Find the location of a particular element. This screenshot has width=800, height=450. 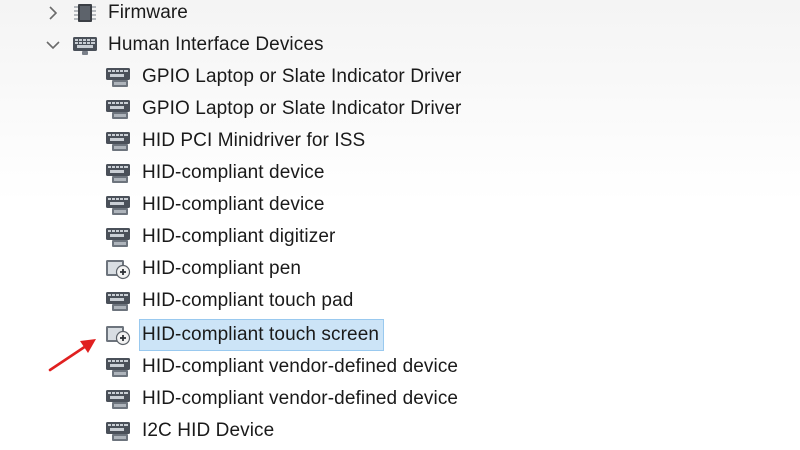

tree-item-i2c-hid-device: I2C HID Device is located at coordinates (191, 431).